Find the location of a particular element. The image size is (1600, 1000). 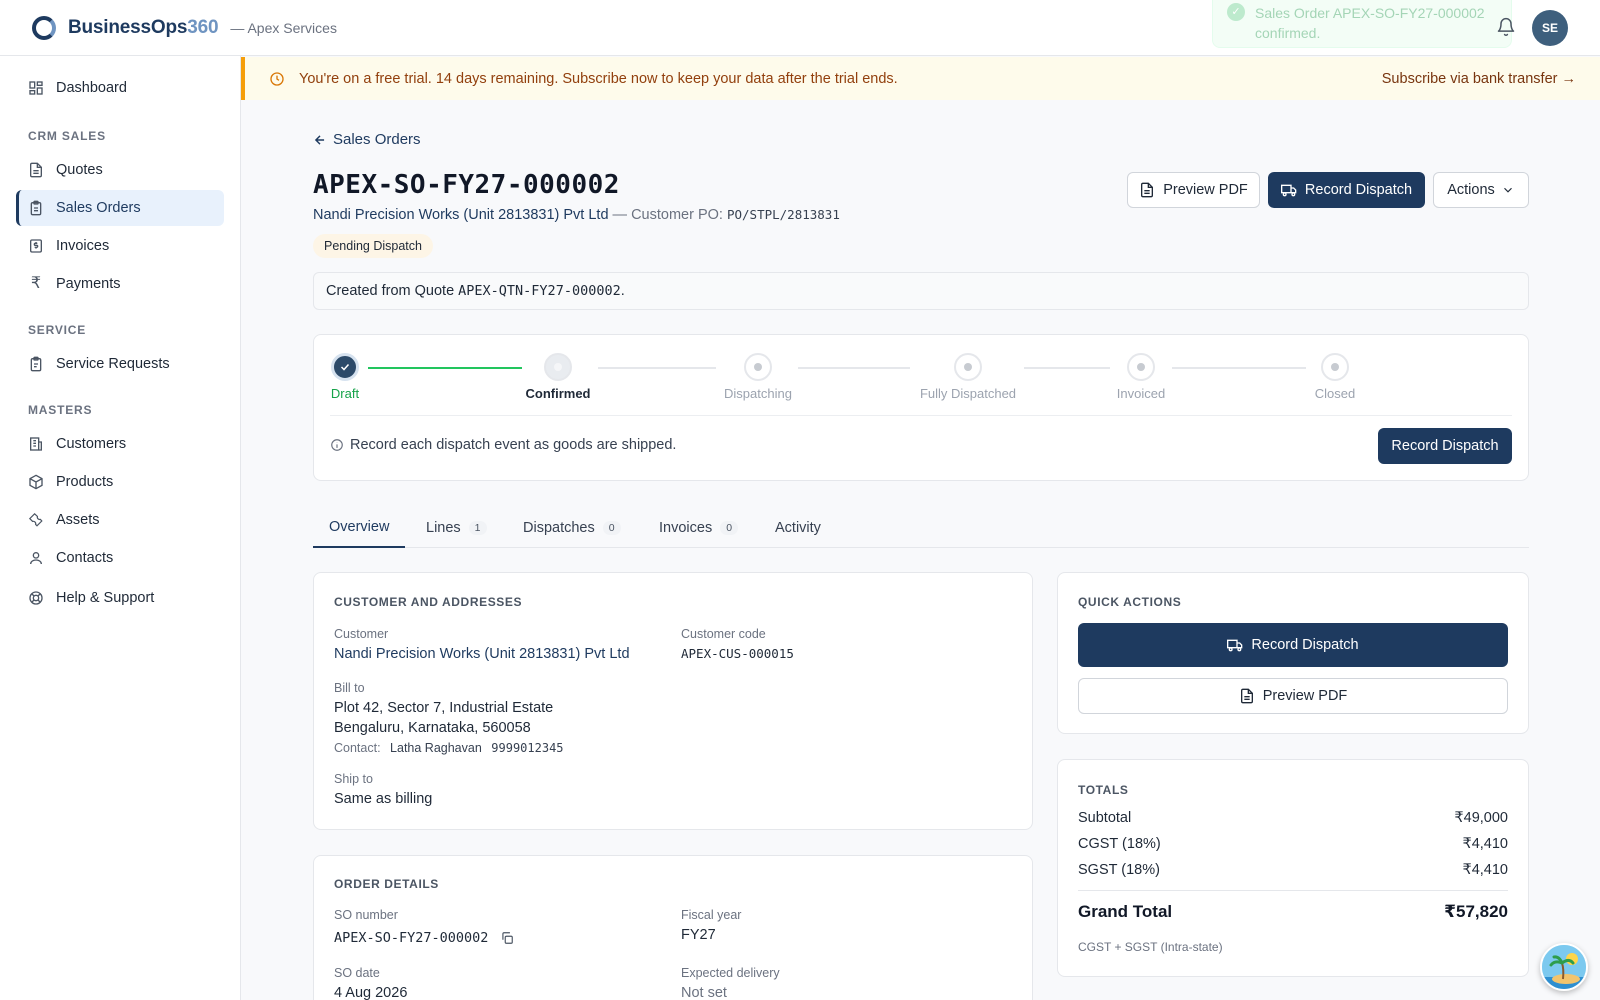

dashboard-icon is located at coordinates (36, 88).